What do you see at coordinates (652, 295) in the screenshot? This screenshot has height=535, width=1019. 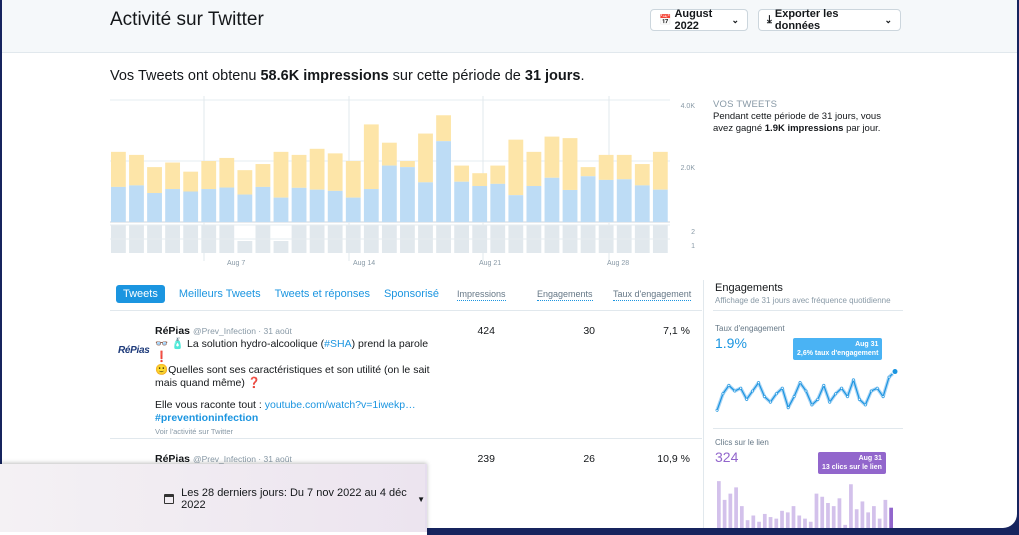 I see `column-engagement-rate: Taux d'engagement` at bounding box center [652, 295].